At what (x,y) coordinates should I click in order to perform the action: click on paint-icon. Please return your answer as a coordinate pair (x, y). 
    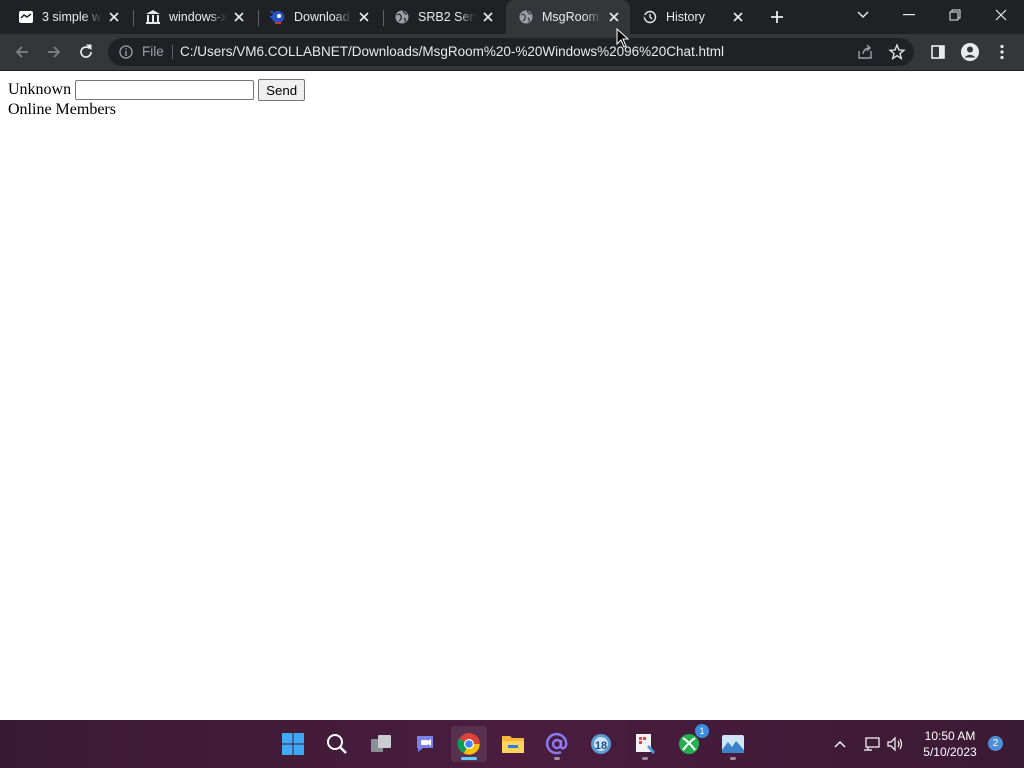
    Looking at the image, I should click on (645, 744).